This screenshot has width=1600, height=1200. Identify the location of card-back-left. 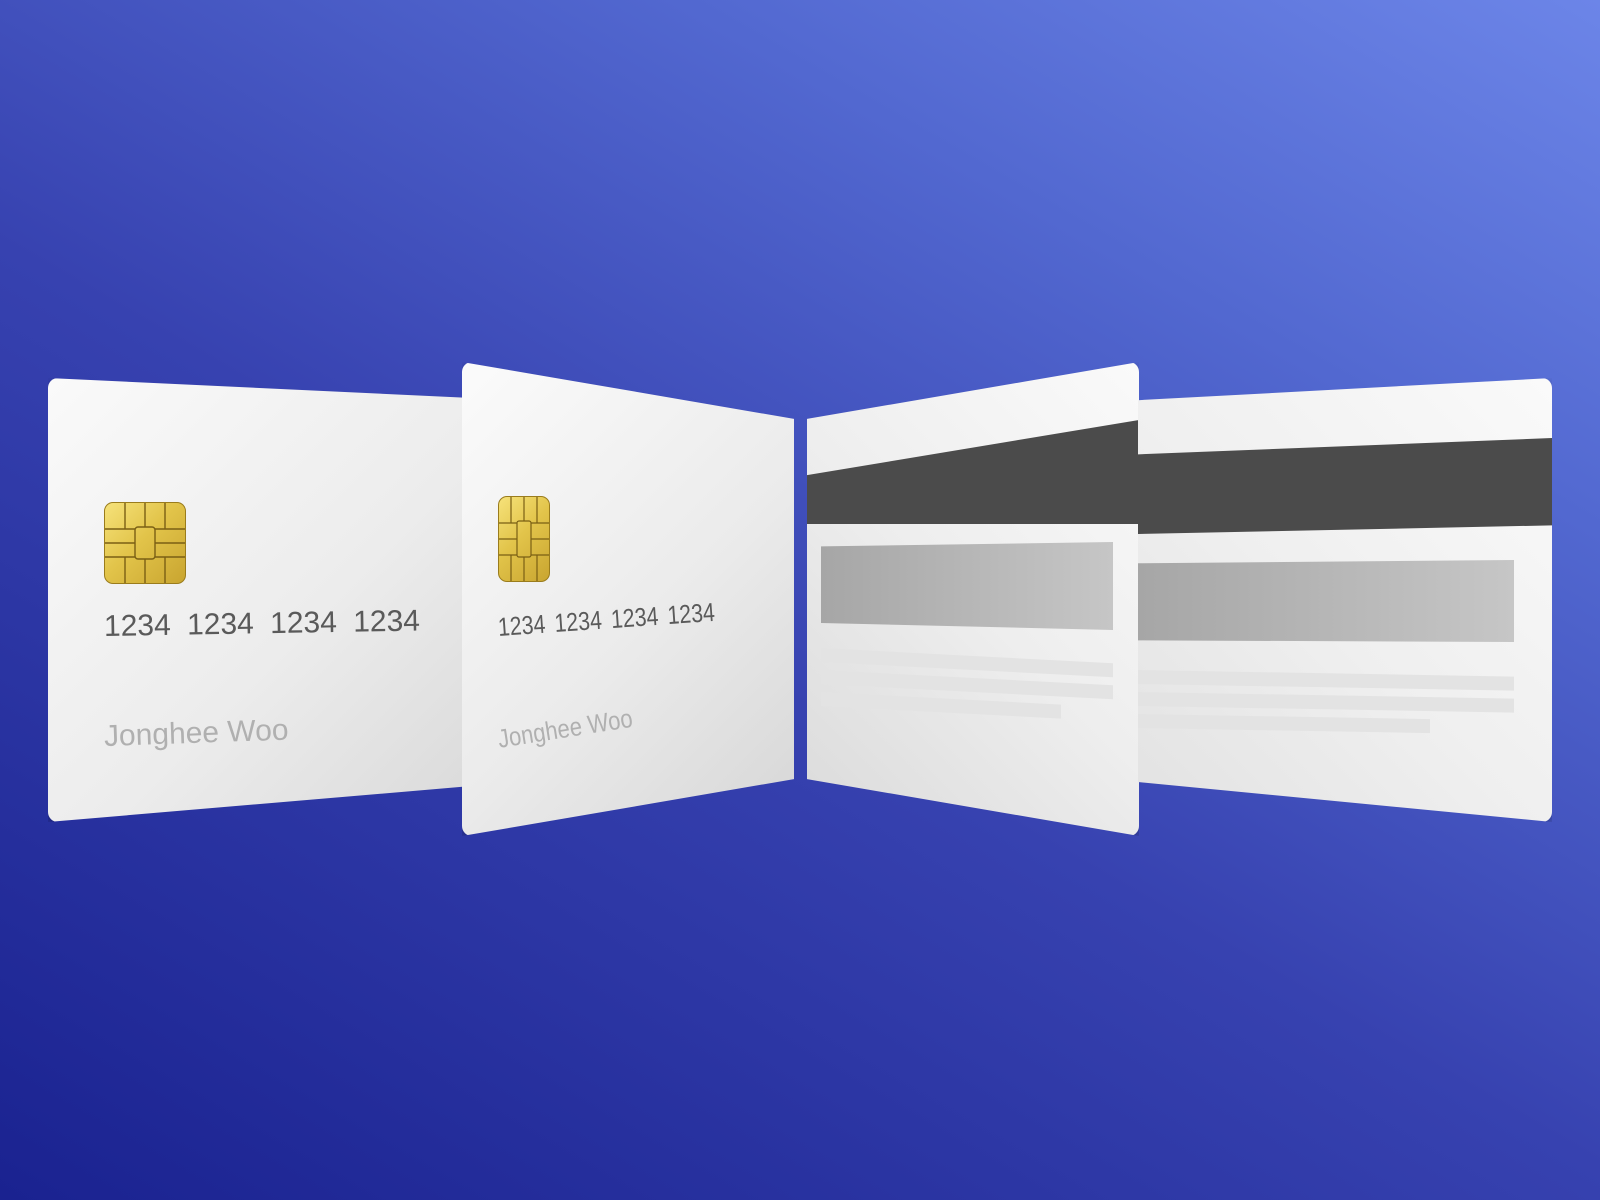
(973, 599).